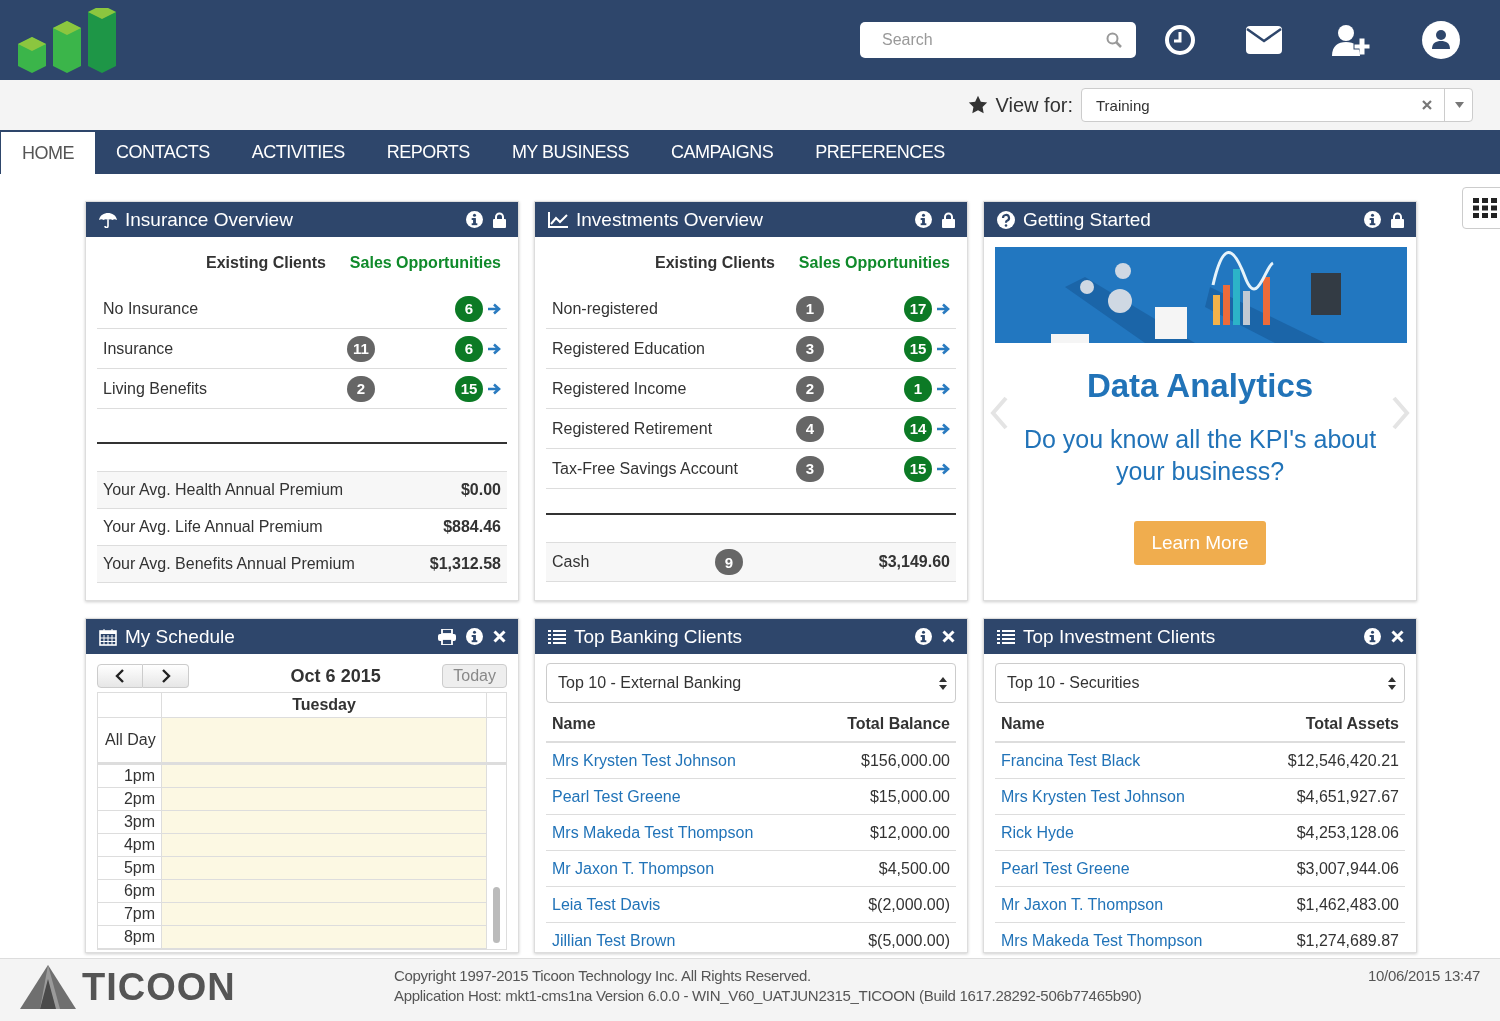 This screenshot has width=1500, height=1021. What do you see at coordinates (1424, 975) in the screenshot?
I see `timestamp: 10/06/2015 13:47` at bounding box center [1424, 975].